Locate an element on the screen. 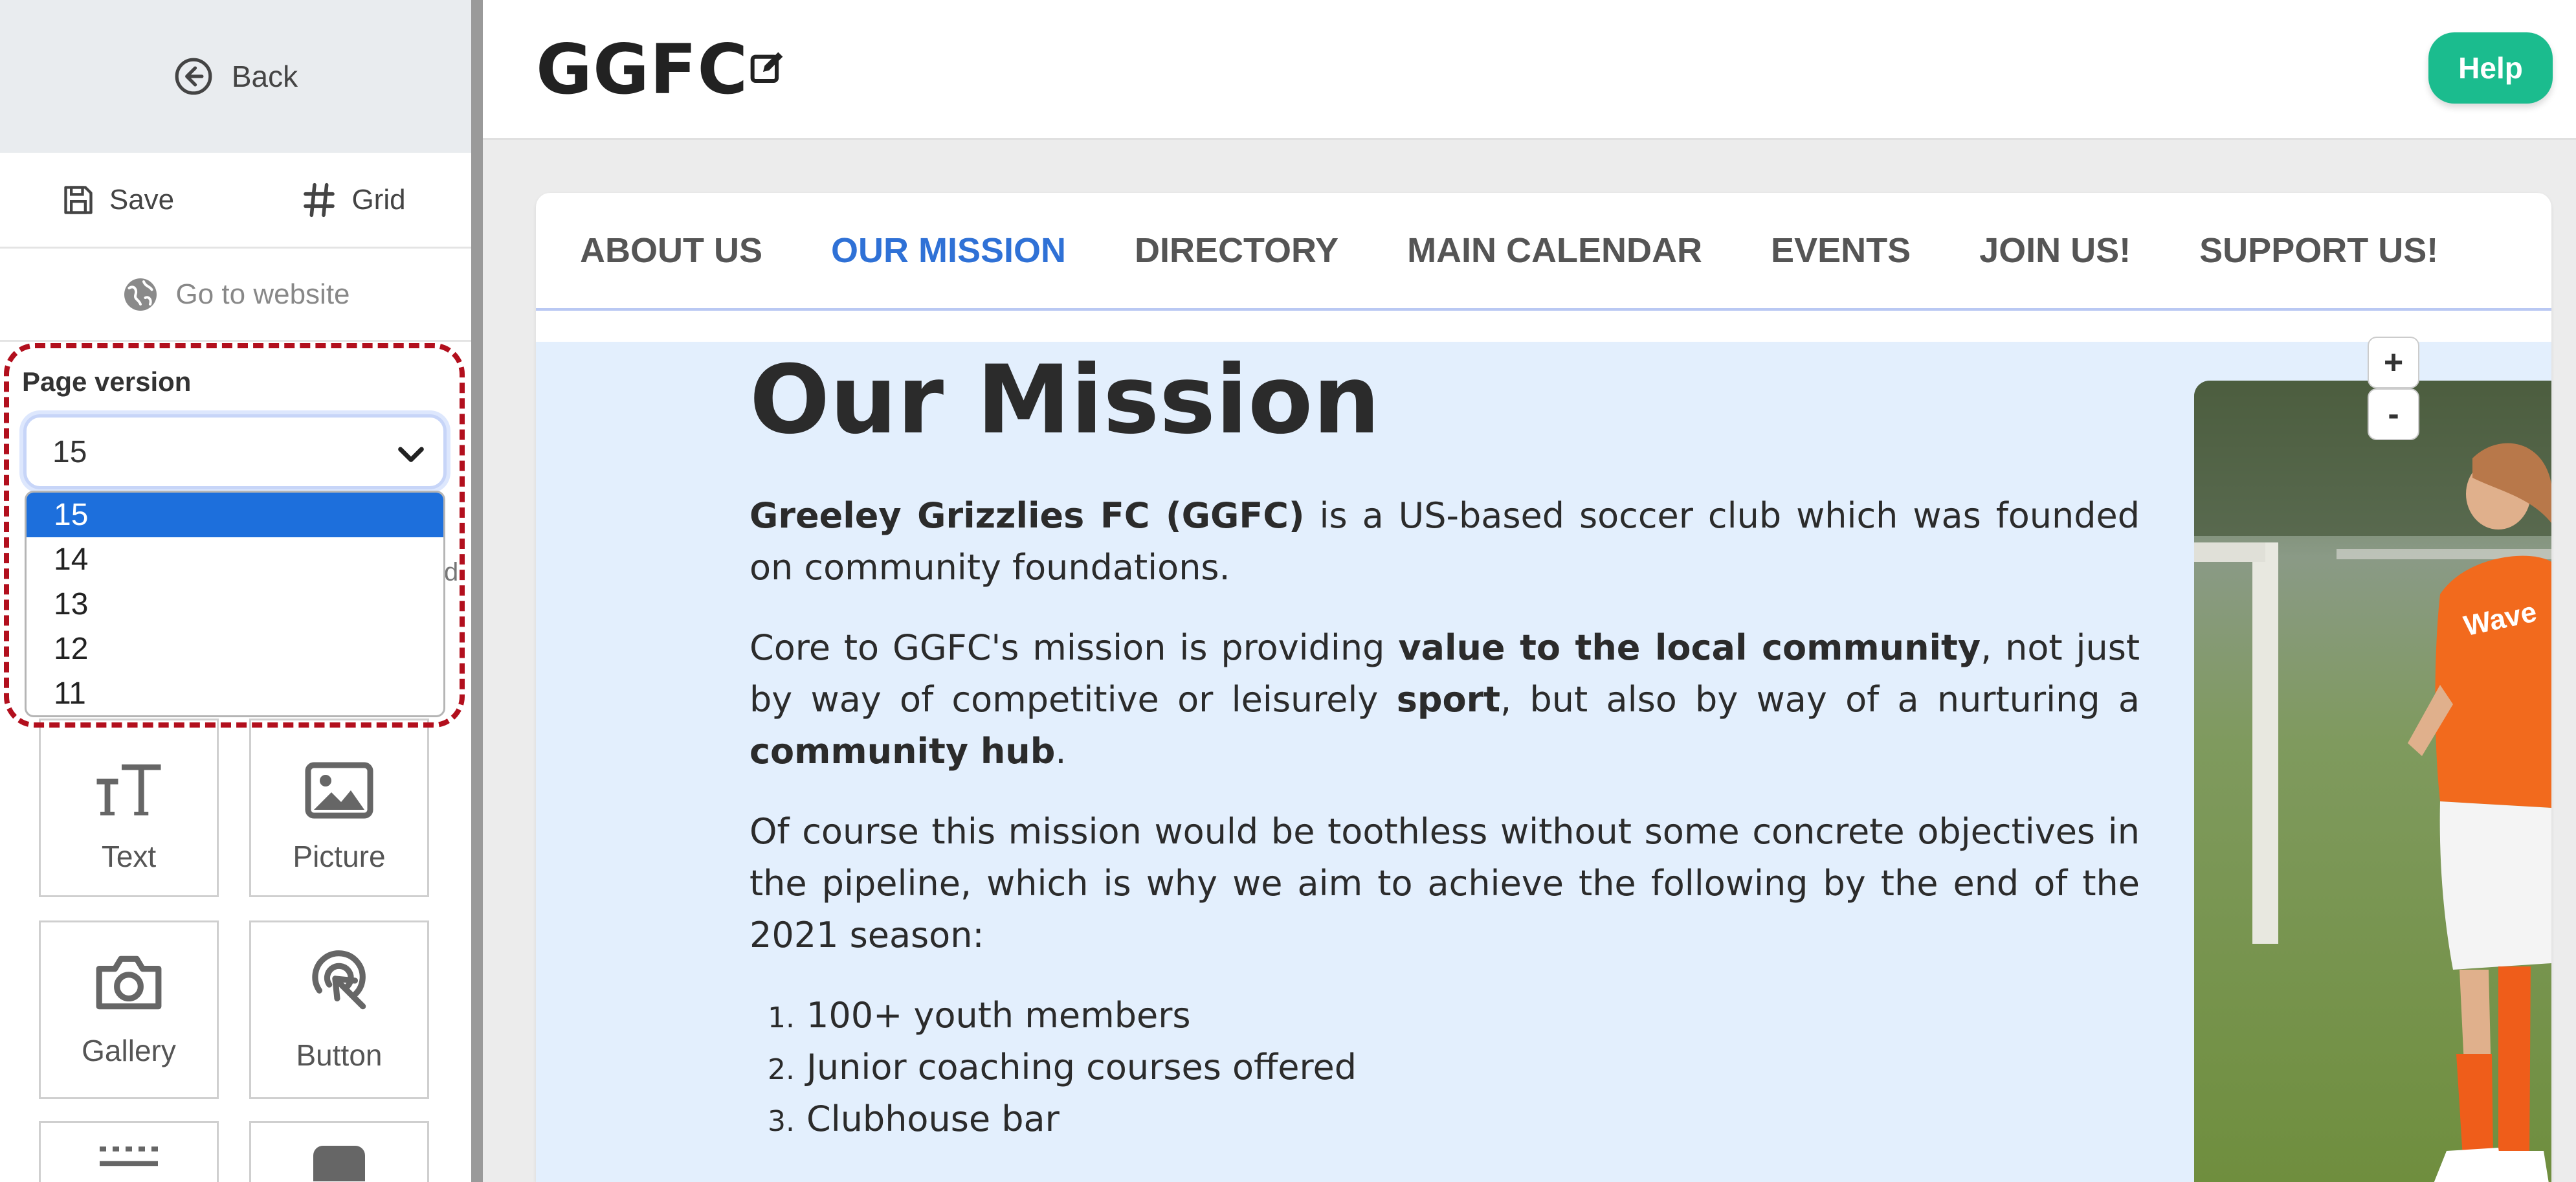 The image size is (2576, 1182). text-widget: Text is located at coordinates (129, 808).